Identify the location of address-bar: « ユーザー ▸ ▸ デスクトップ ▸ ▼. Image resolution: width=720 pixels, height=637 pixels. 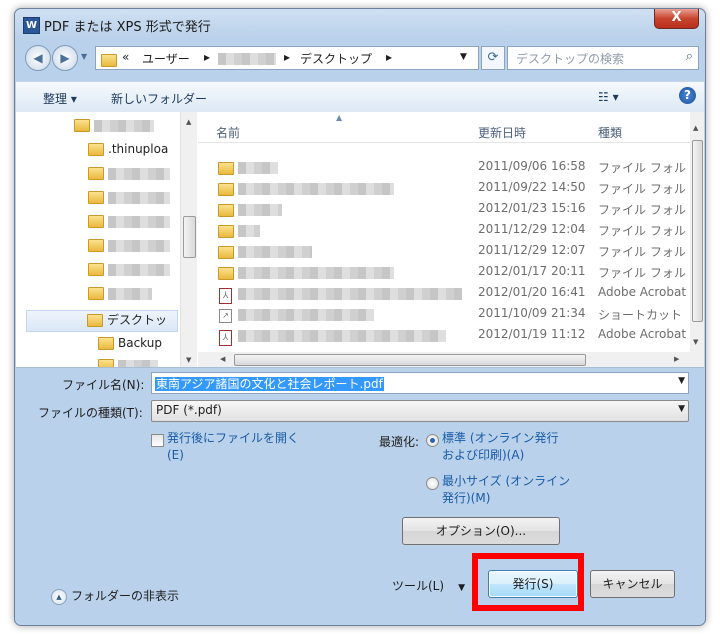
(287, 58).